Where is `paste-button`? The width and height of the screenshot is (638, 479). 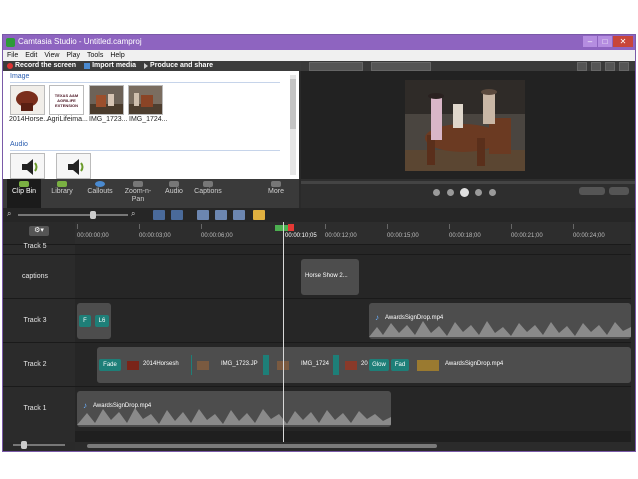
paste-button is located at coordinates (239, 215).